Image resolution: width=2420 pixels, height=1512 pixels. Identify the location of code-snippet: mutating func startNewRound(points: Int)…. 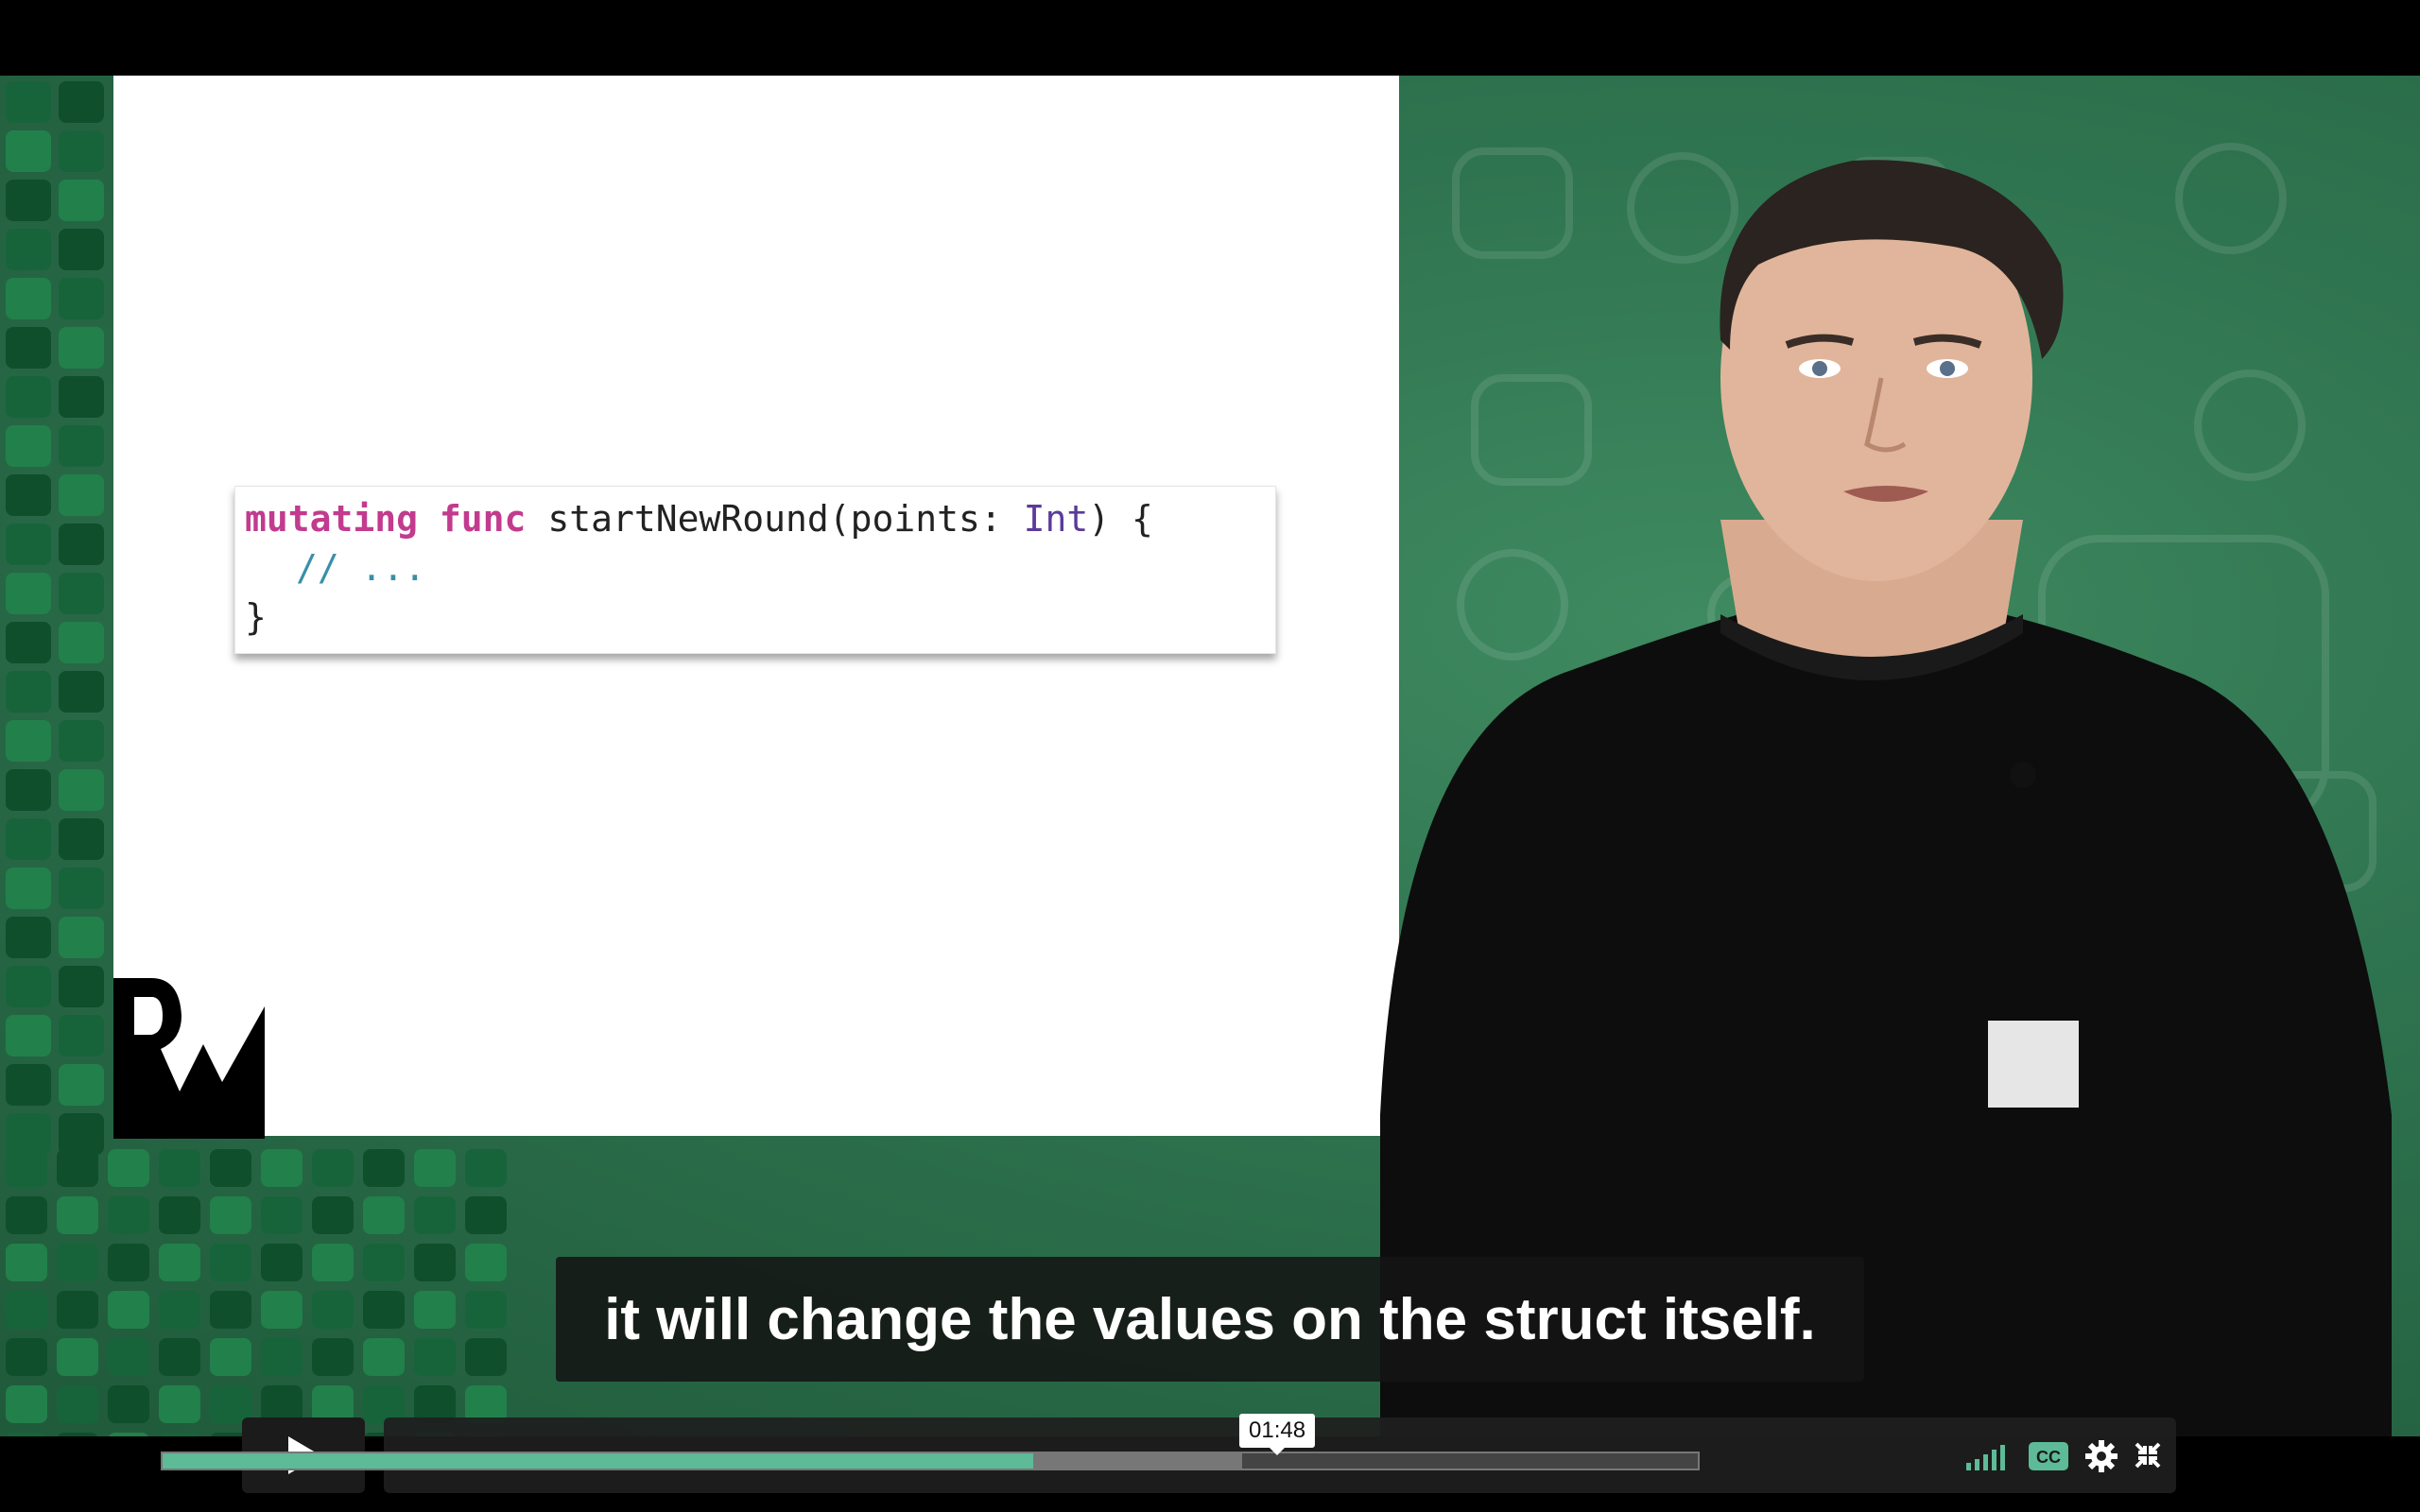
(755, 570).